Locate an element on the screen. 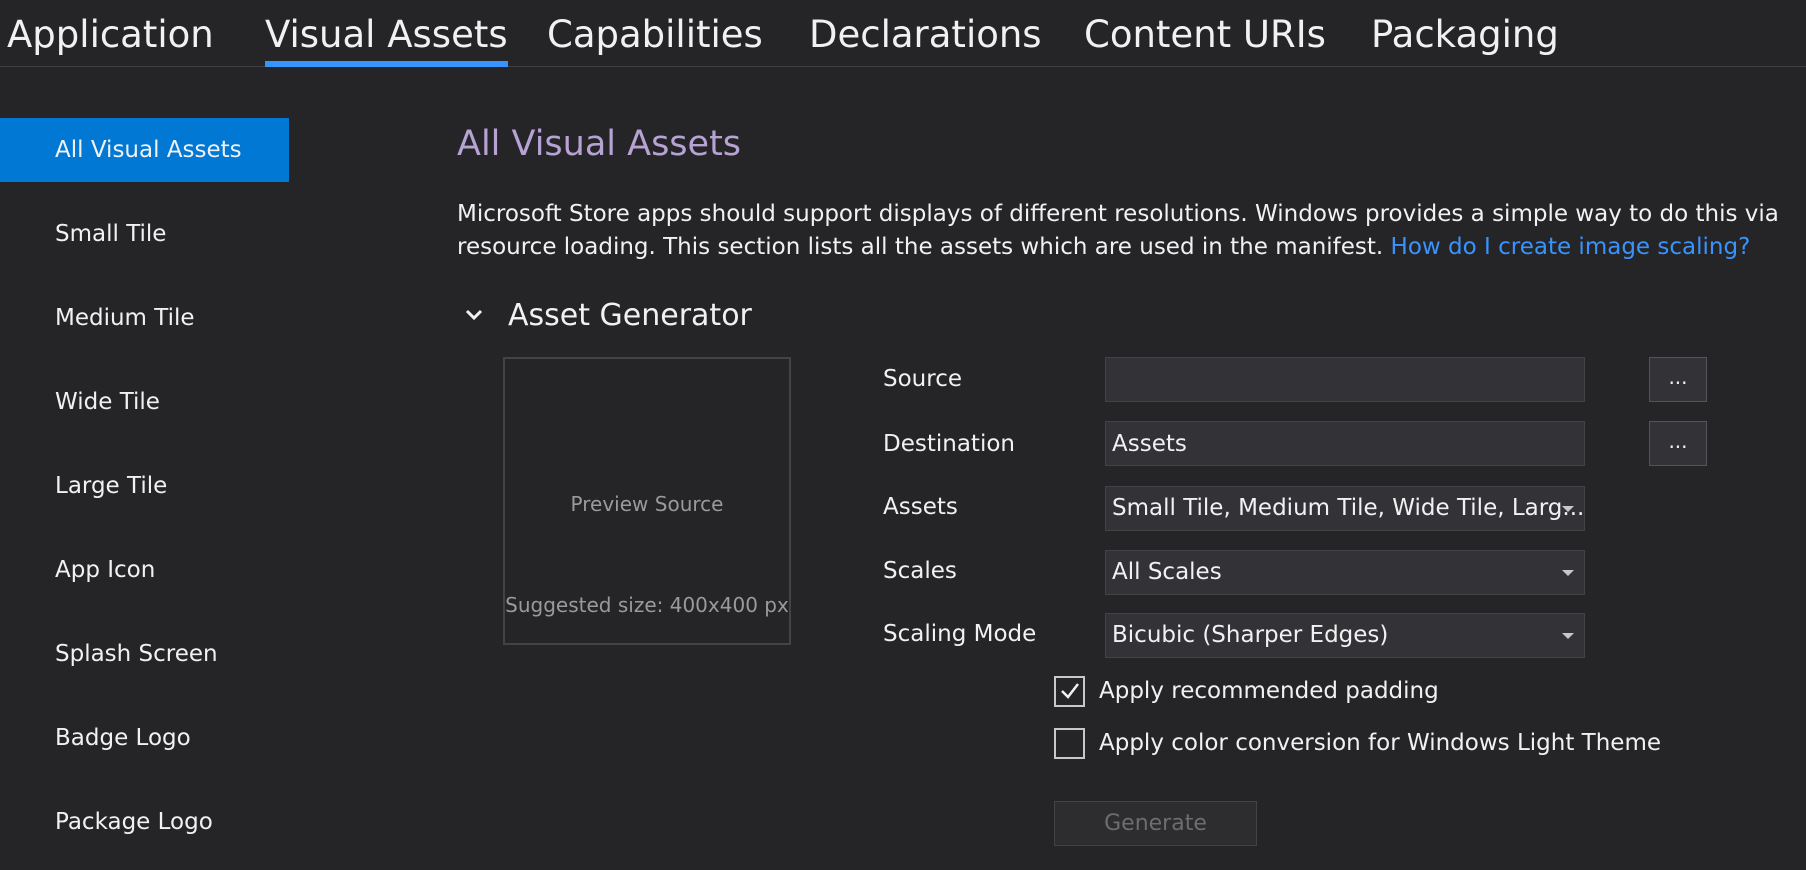 This screenshot has width=1806, height=870. color-conversion-checkbox is located at coordinates (1069, 743).